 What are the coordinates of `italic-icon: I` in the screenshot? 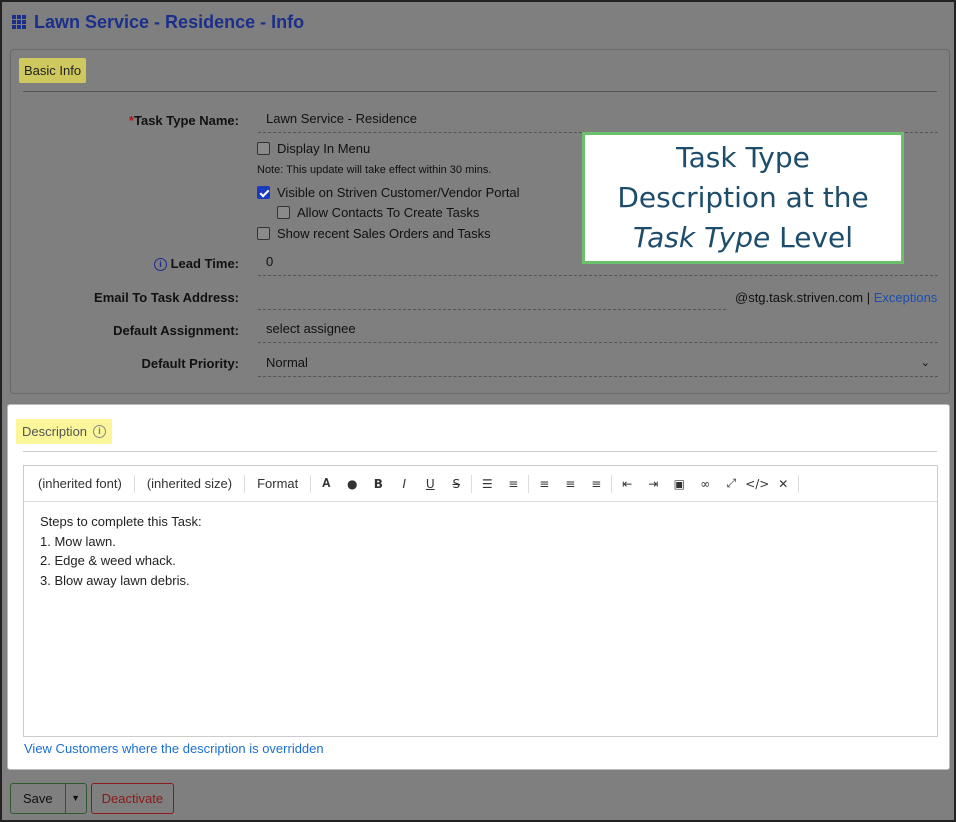 It's located at (404, 484).